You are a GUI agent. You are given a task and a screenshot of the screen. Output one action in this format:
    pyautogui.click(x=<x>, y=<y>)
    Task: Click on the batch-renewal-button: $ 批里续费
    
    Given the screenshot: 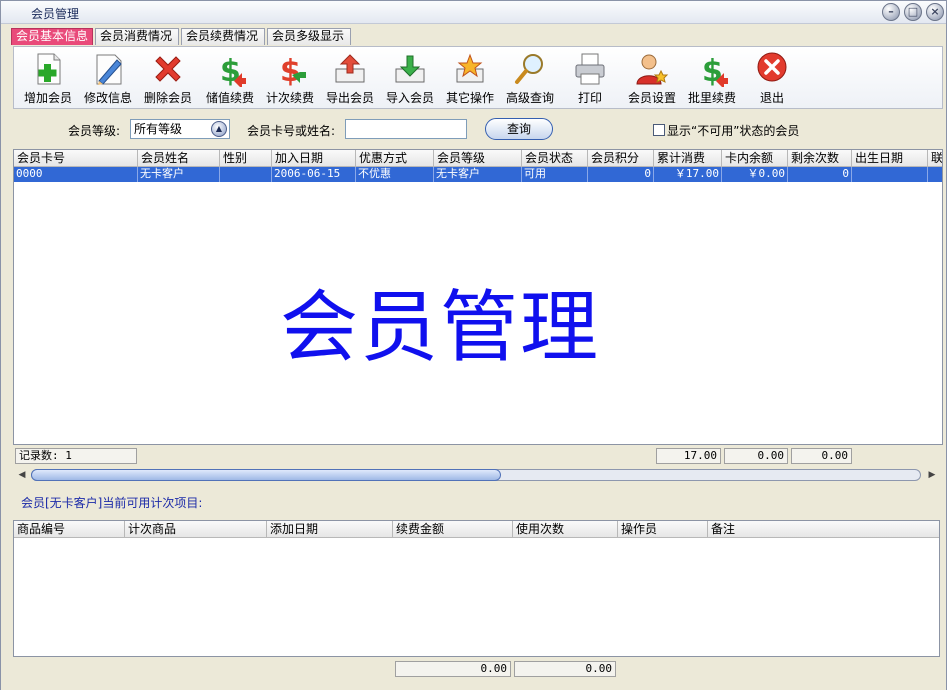 What is the action you would take?
    pyautogui.click(x=712, y=79)
    